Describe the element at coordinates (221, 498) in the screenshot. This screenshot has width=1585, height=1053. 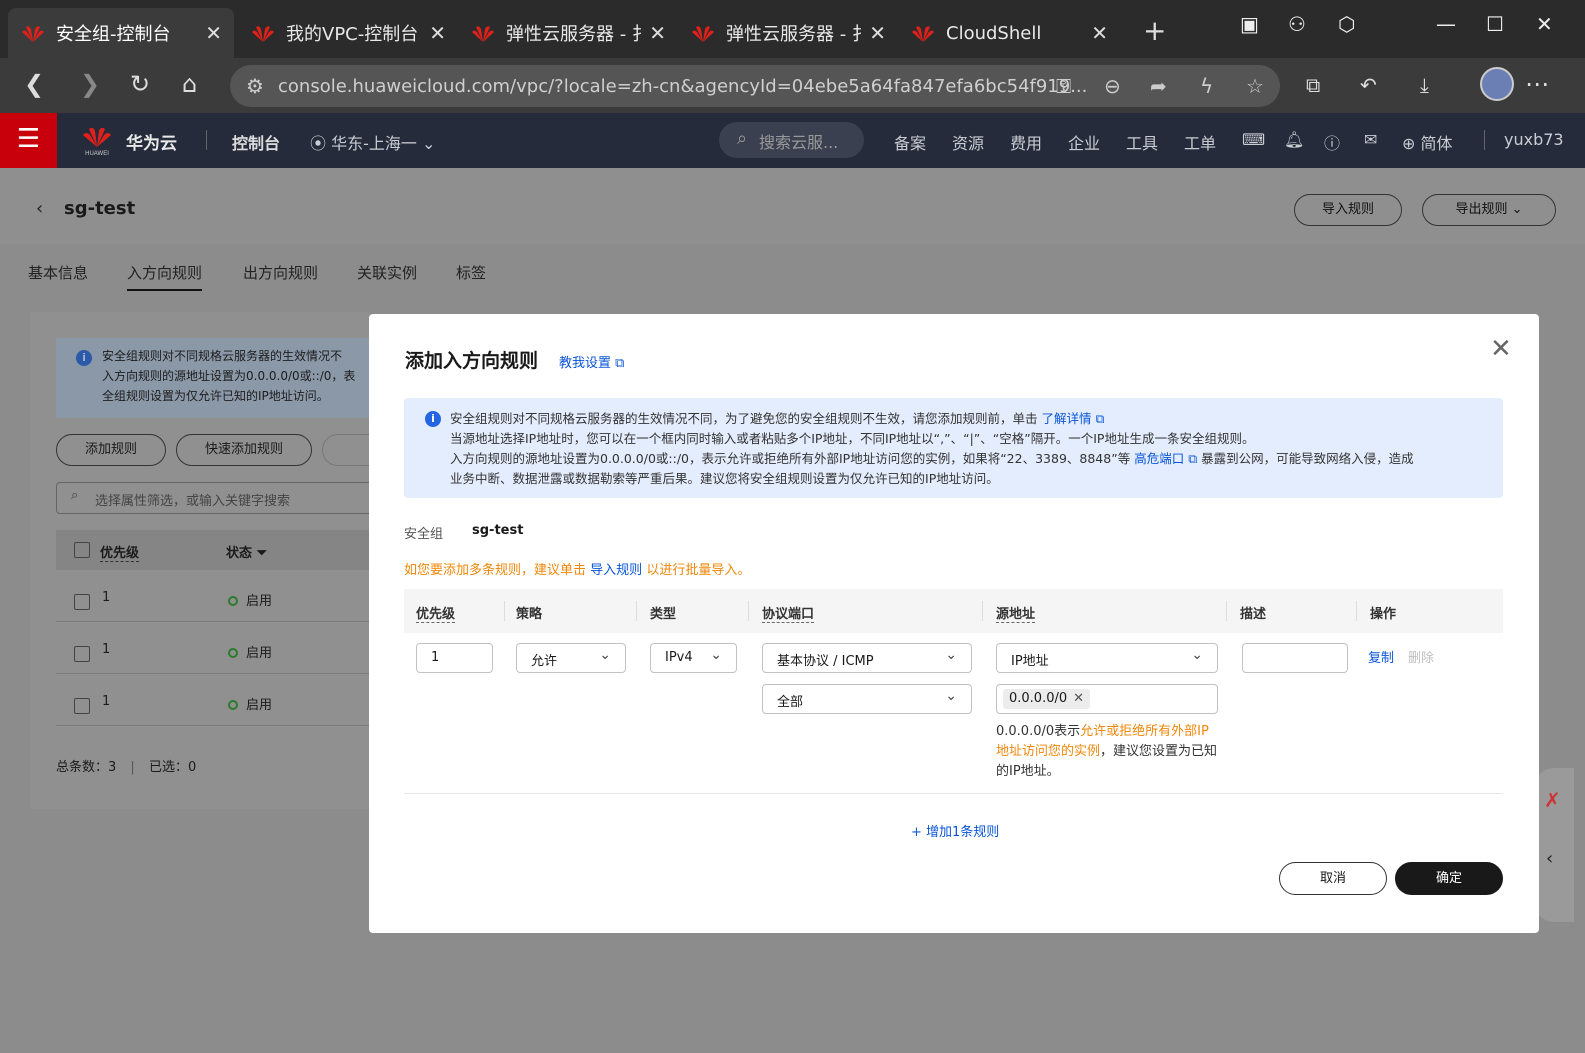
I see `rules-search-input: ⌕ 选择属性筛选，或输入关键字搜索` at that location.